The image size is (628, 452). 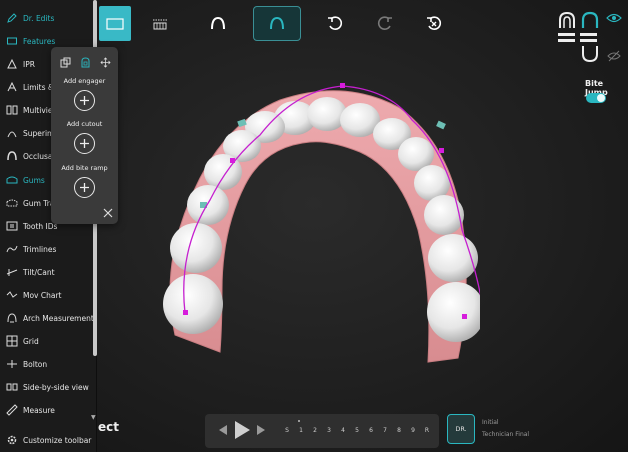 I want to click on tooth-cutout-icon, so click(x=85, y=61).